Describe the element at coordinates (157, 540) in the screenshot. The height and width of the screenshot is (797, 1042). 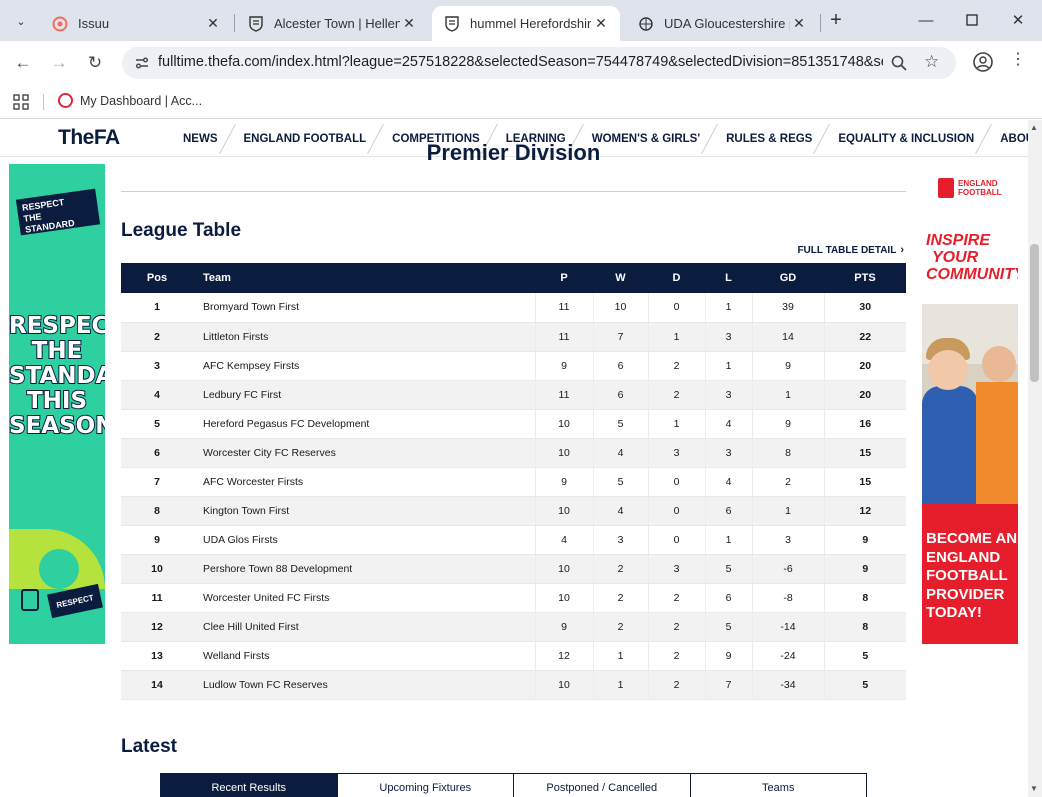
I see `pos-cell: 9` at that location.